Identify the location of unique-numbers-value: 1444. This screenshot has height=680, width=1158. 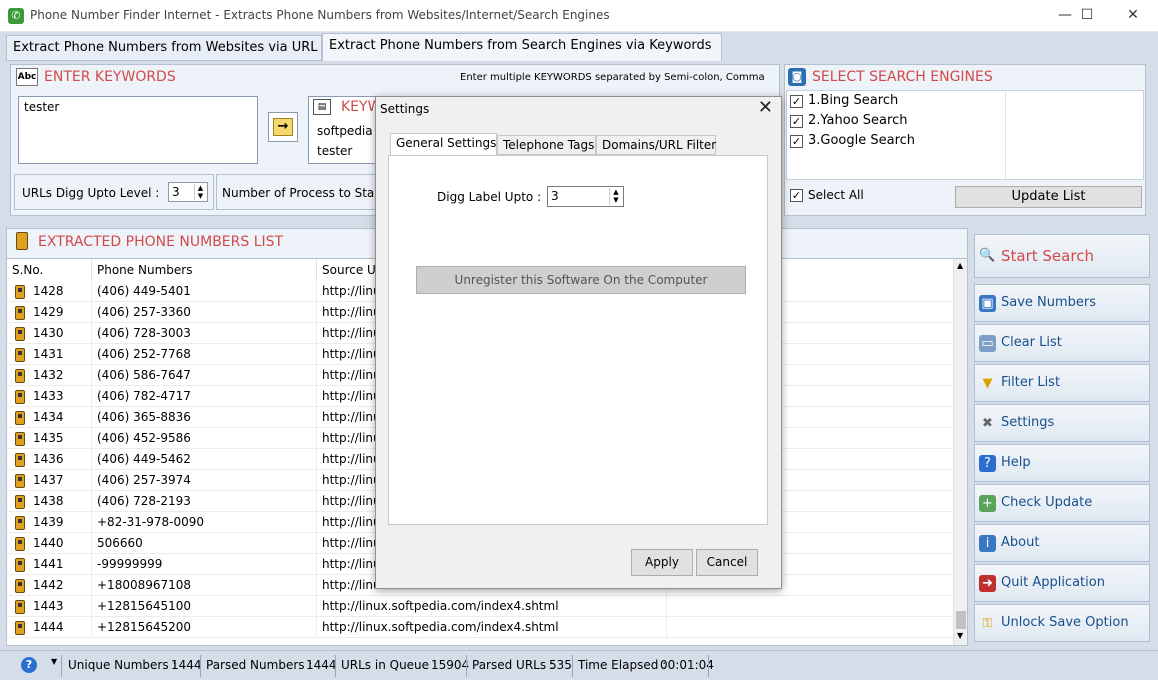
(186, 665).